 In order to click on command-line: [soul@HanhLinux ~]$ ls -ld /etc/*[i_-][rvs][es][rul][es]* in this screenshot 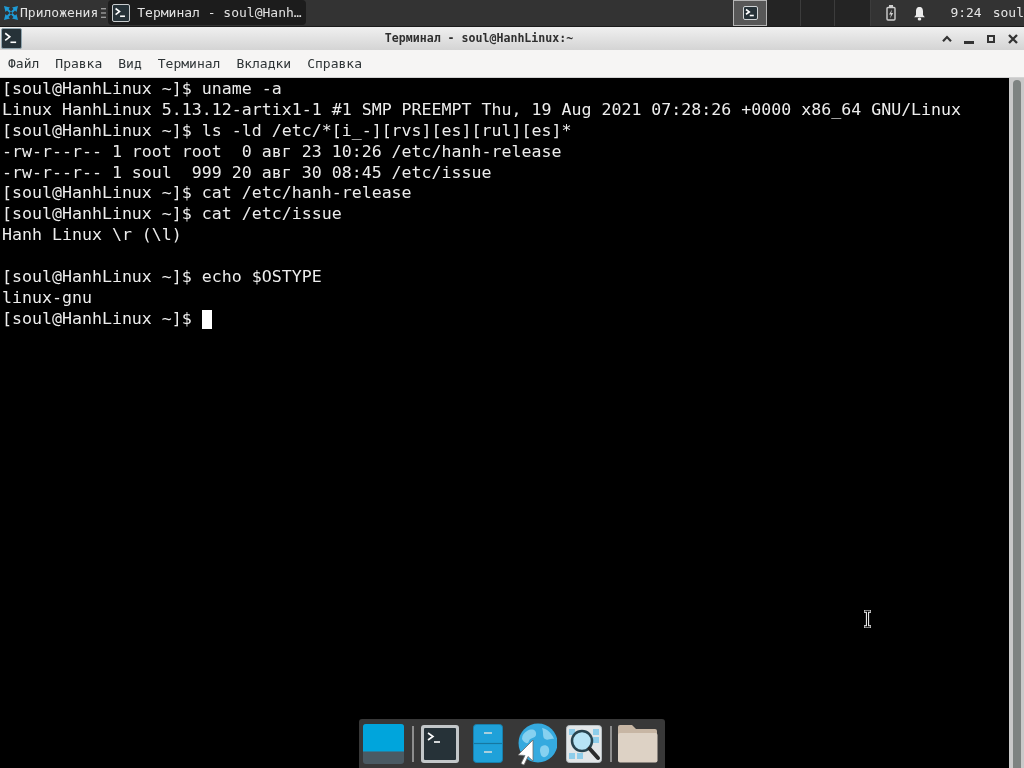, I will do `click(287, 131)`.